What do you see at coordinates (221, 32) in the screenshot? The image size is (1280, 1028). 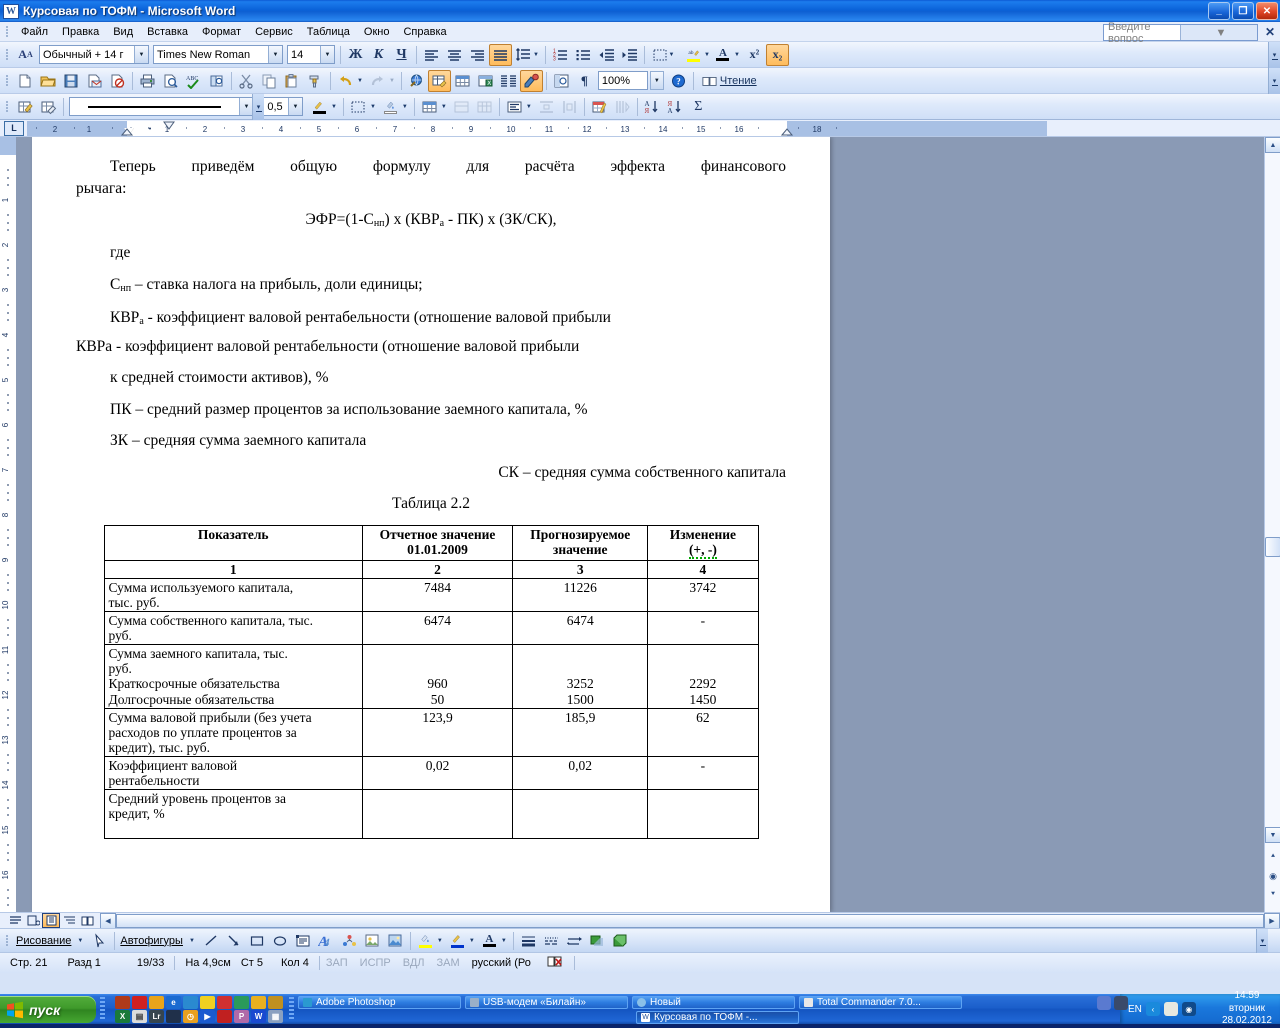 I see `menu-item-format: Формат` at bounding box center [221, 32].